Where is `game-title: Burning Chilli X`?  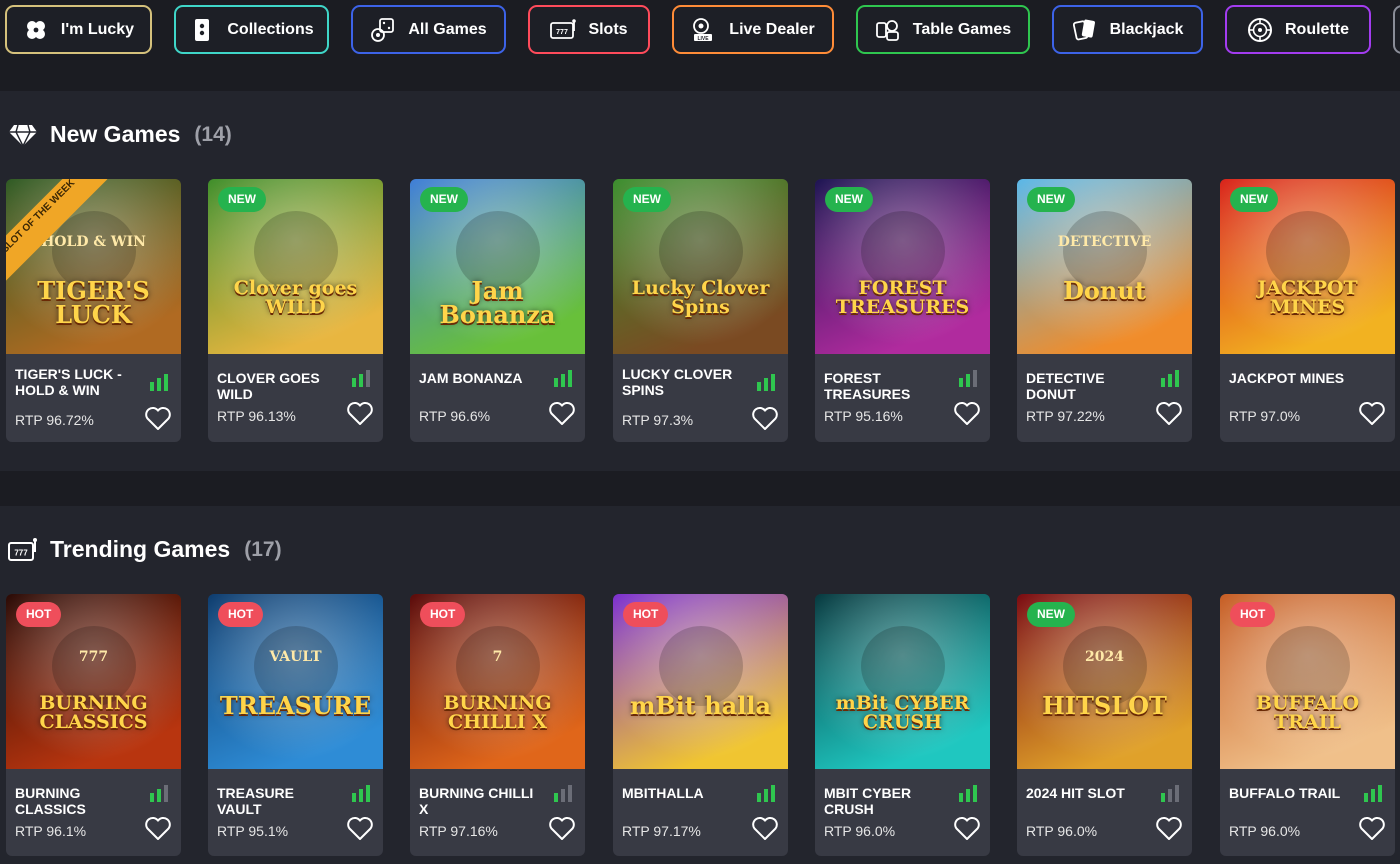 game-title: Burning Chilli X is located at coordinates (478, 801).